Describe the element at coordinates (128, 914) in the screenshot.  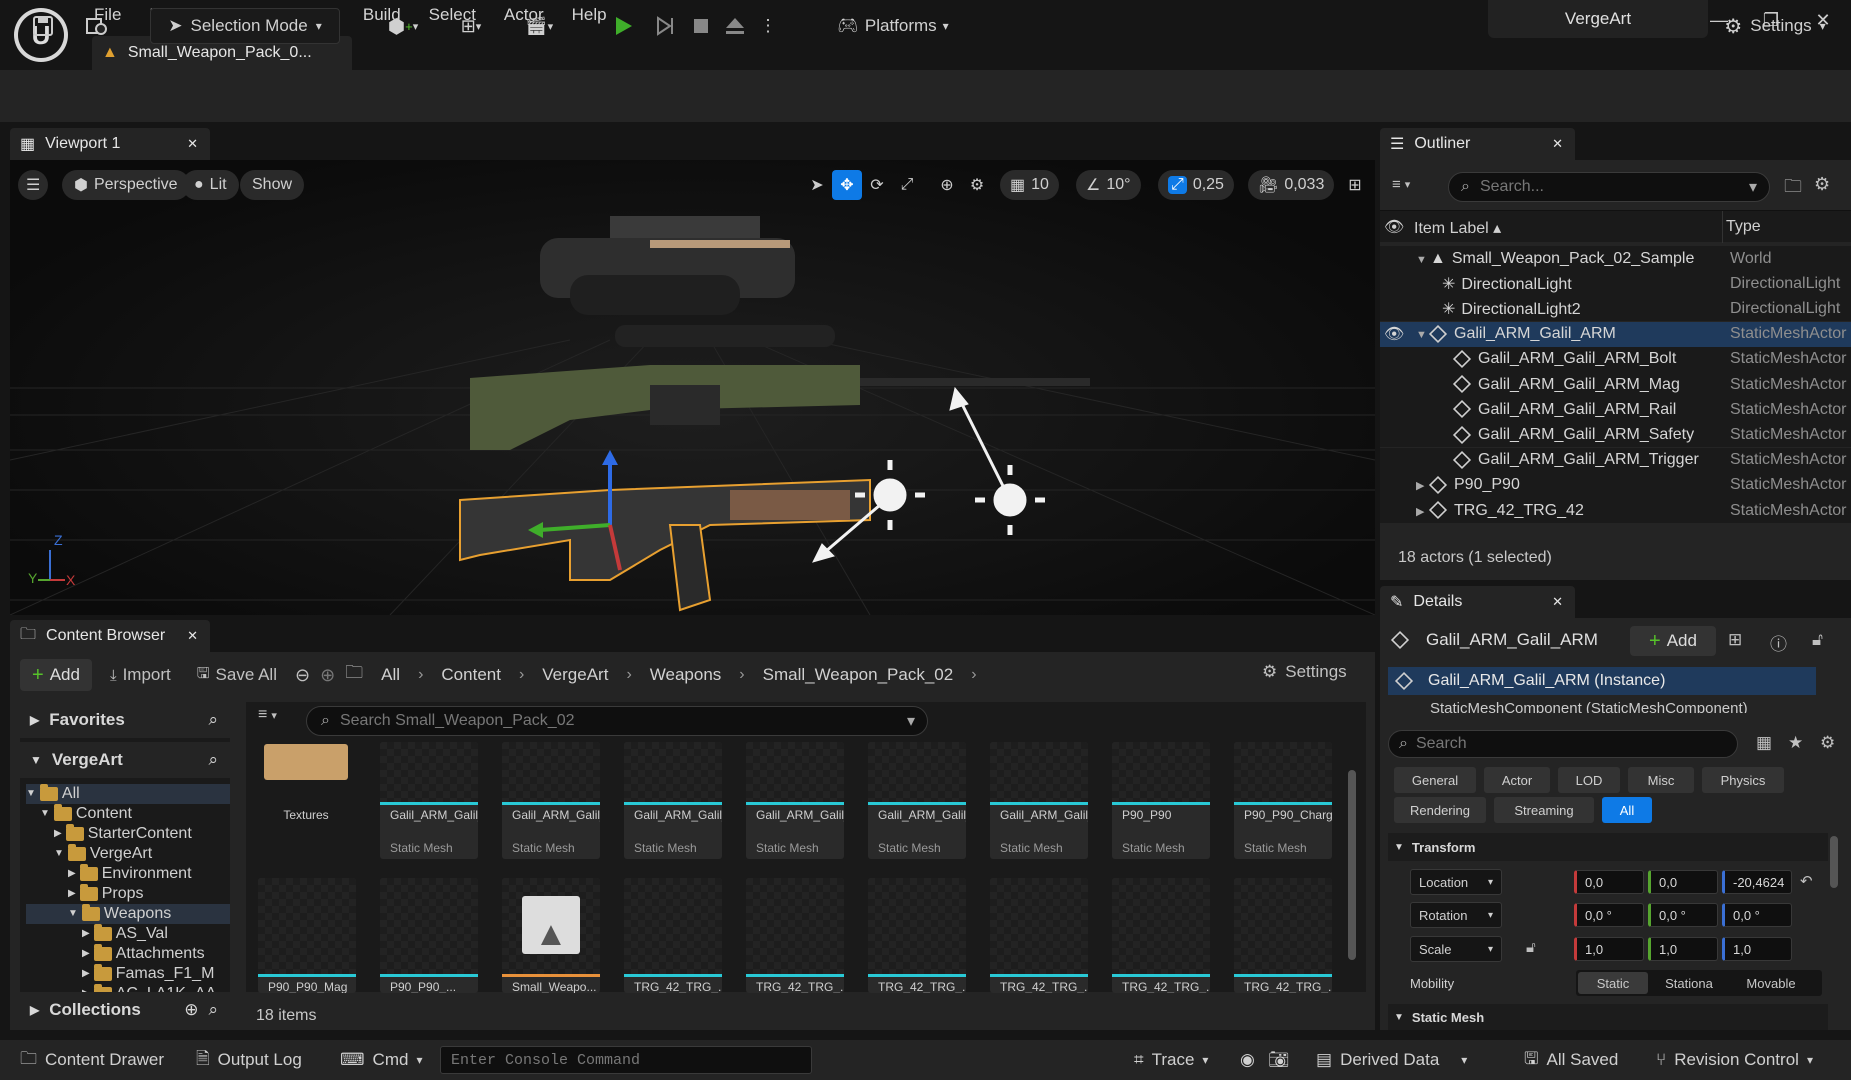
I see `tree-item: ▼ Weapons` at that location.